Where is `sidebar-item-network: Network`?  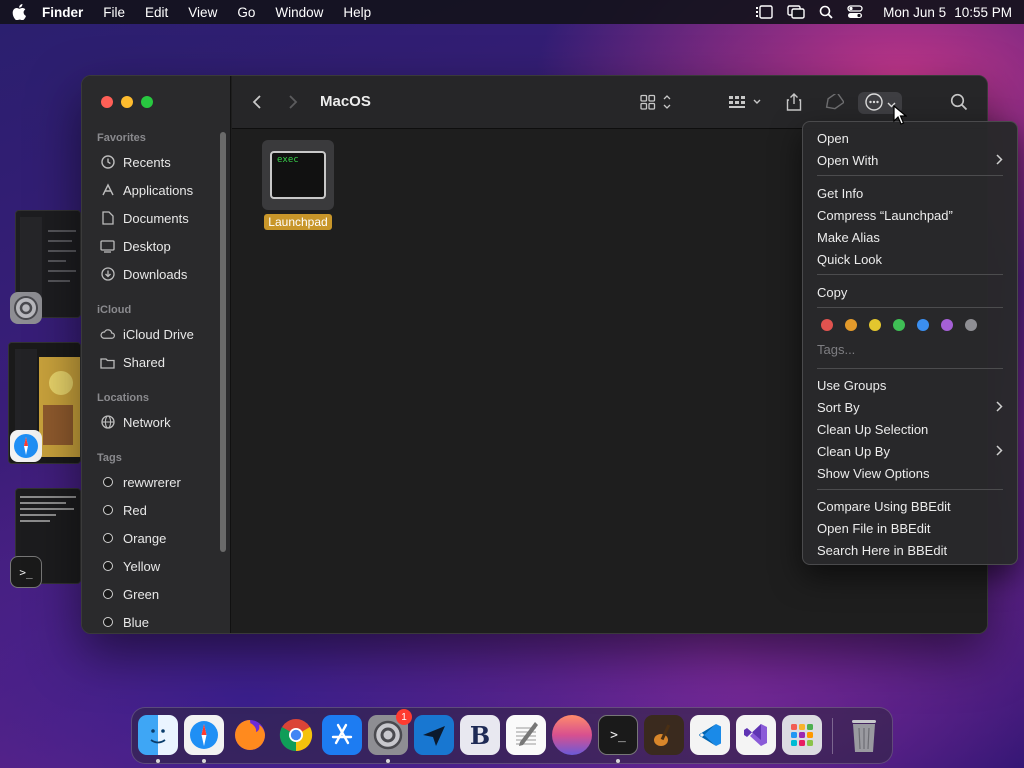 sidebar-item-network: Network is located at coordinates (160, 422).